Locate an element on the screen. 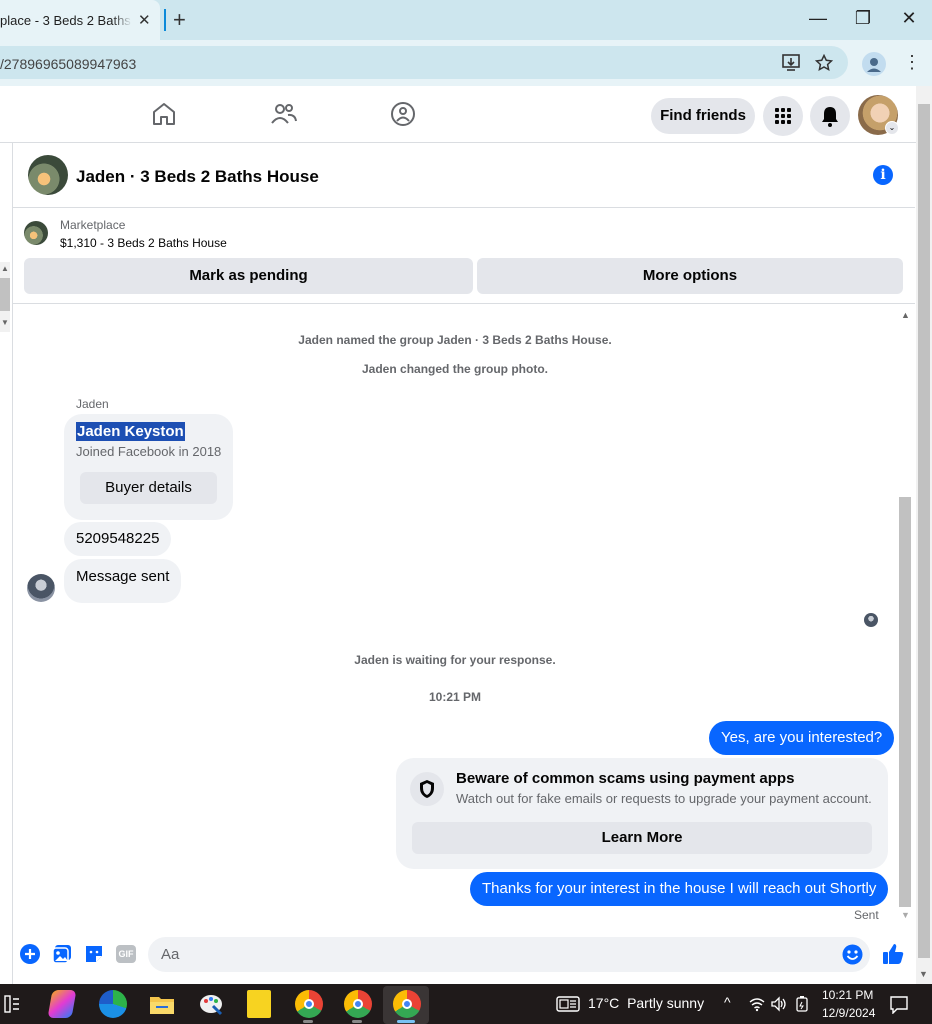  browser-menu-icon: ⋮ is located at coordinates (912, 62).